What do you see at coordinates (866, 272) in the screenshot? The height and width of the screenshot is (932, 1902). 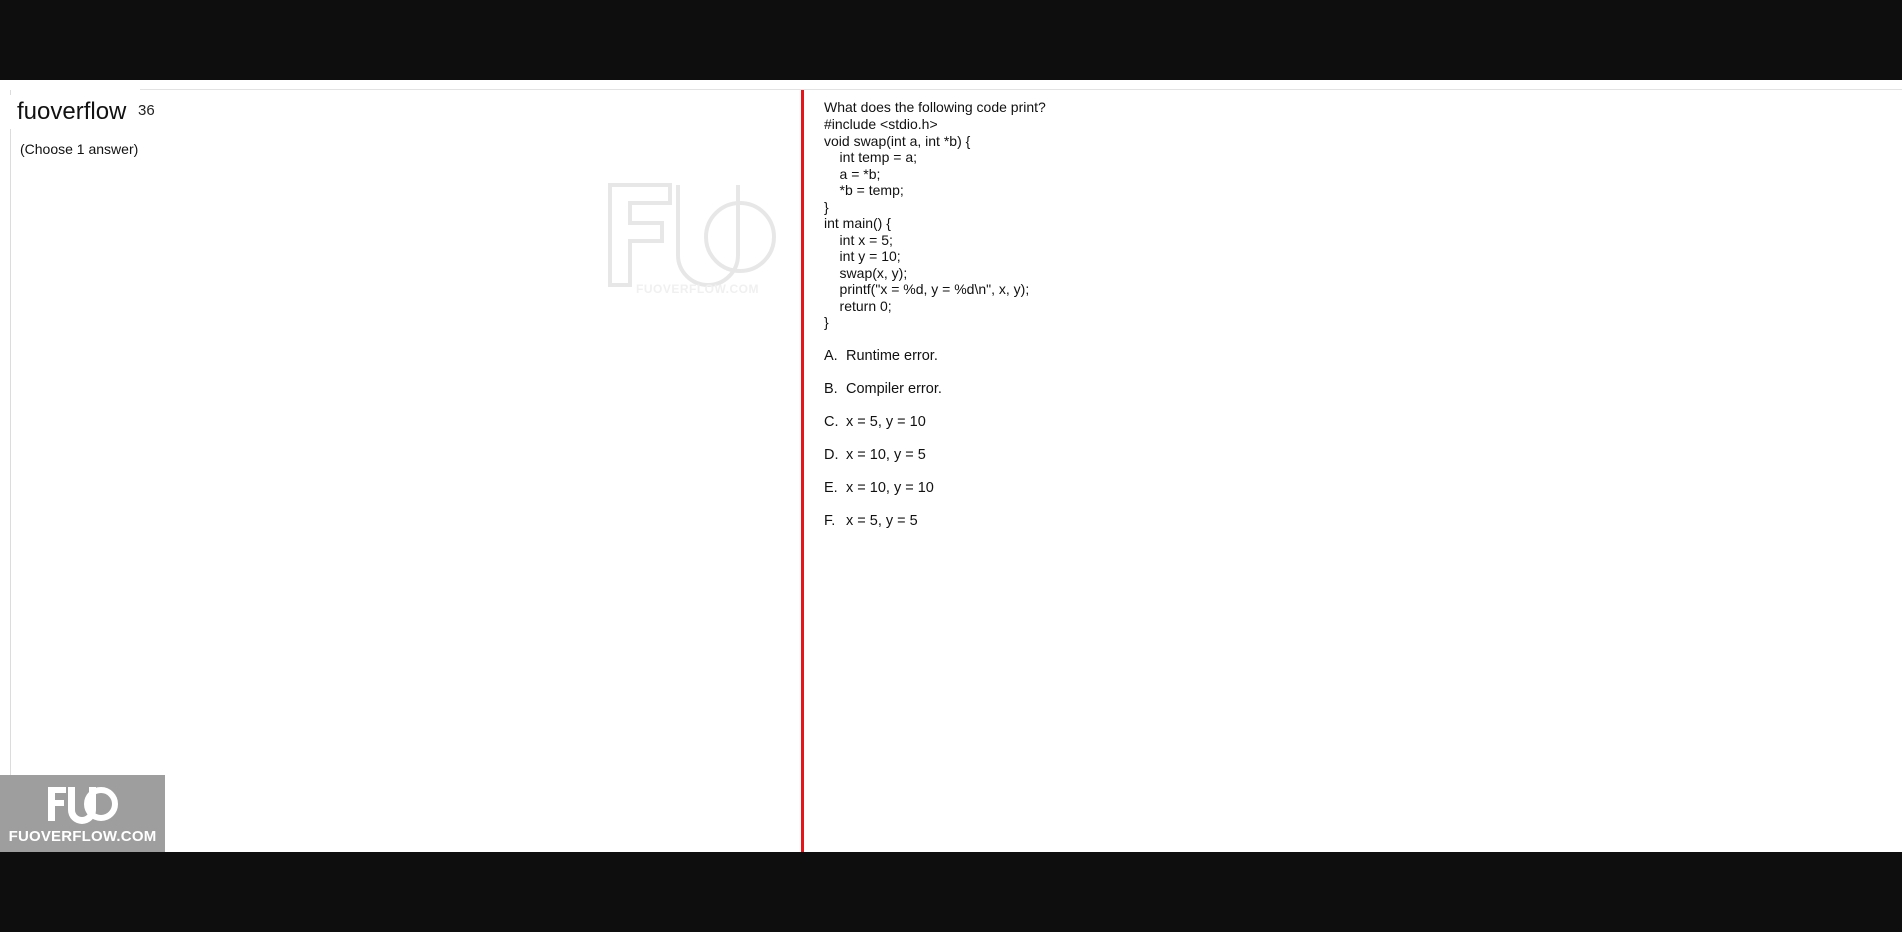 I see `code-line: swap(x, y);` at bounding box center [866, 272].